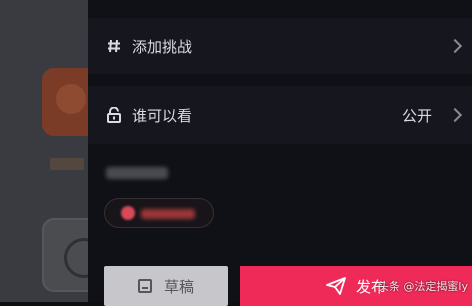 Image resolution: width=472 pixels, height=306 pixels. Describe the element at coordinates (144, 286) in the screenshot. I see `draft-icon` at that location.